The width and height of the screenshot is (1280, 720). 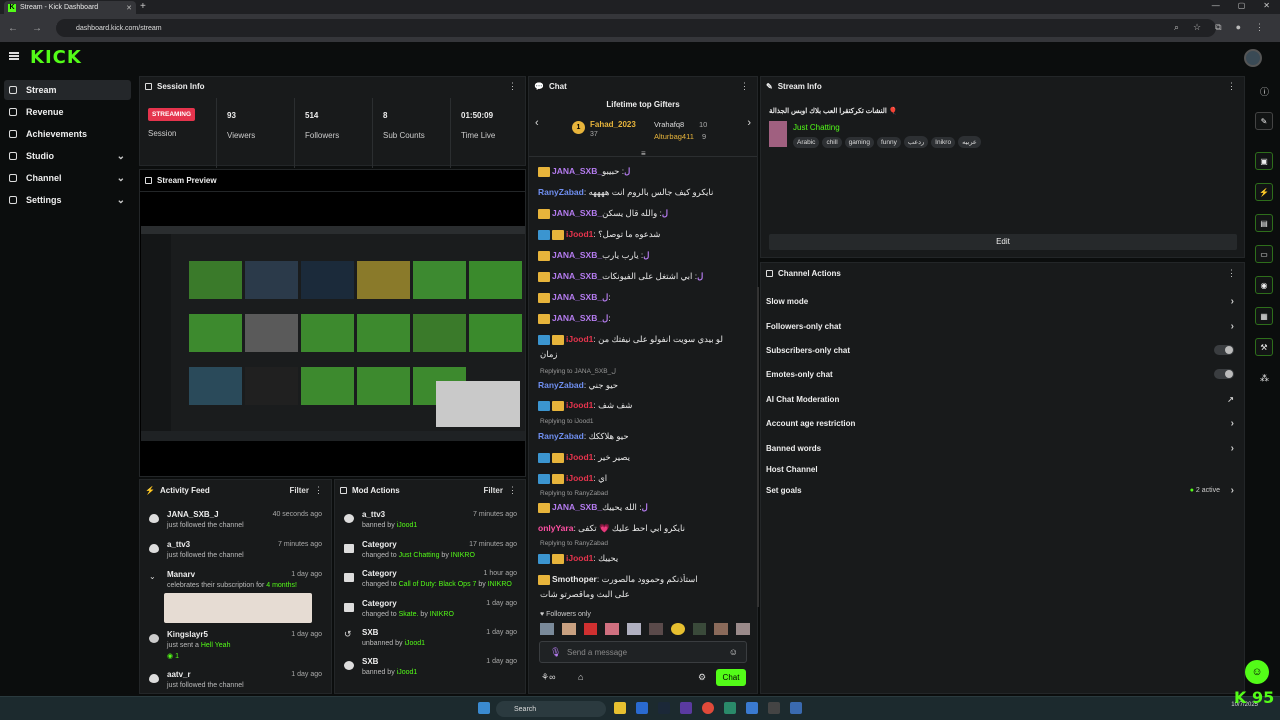 What do you see at coordinates (1264, 223) in the screenshot?
I see `rail-mod-icon: ▤` at bounding box center [1264, 223].